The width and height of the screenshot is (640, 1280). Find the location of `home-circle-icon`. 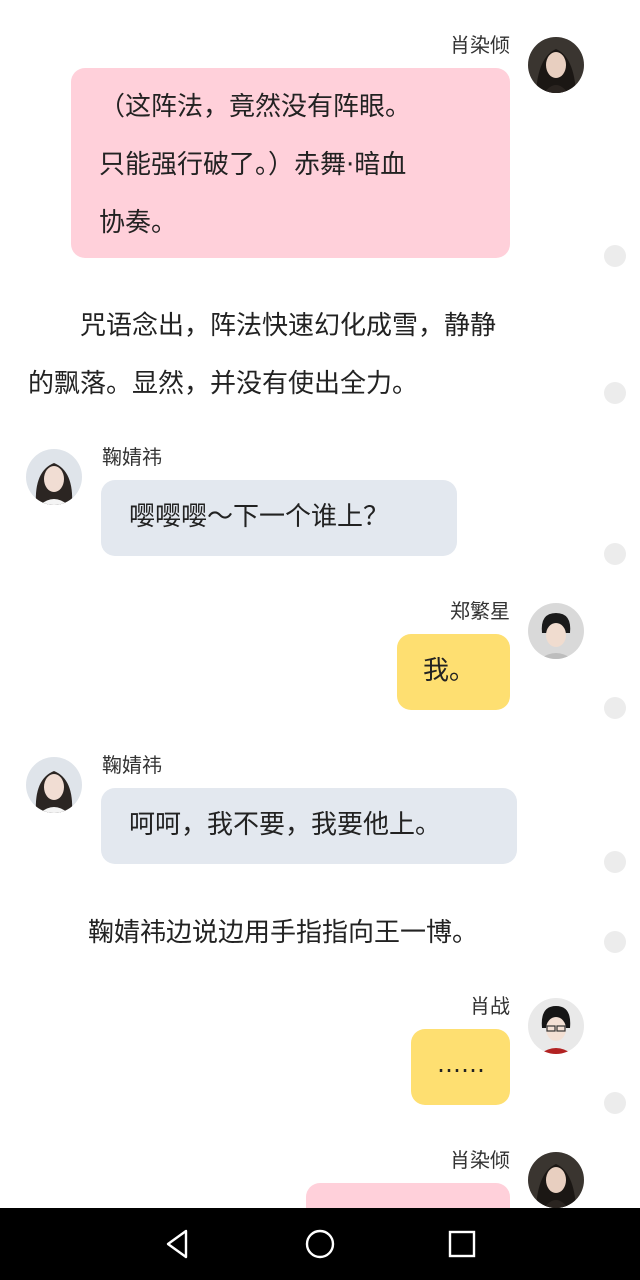

home-circle-icon is located at coordinates (320, 1244).